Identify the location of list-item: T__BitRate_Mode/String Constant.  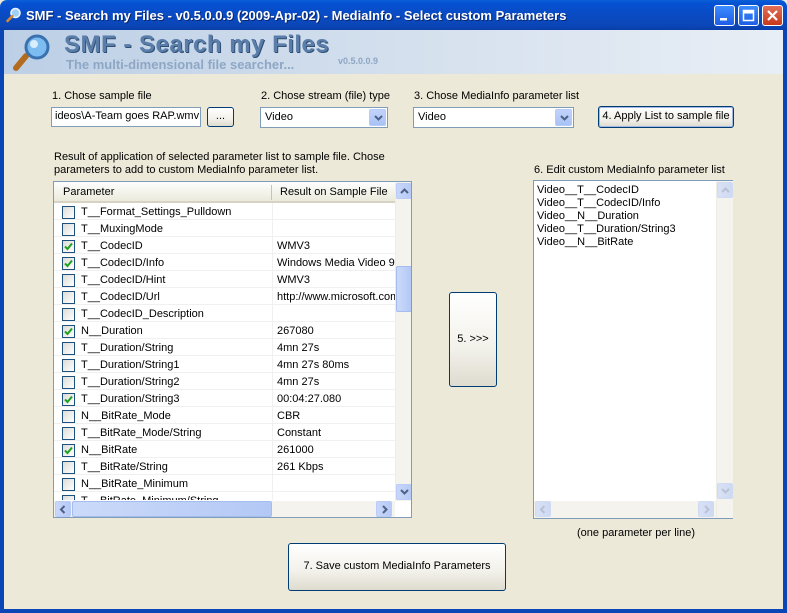
(224, 432).